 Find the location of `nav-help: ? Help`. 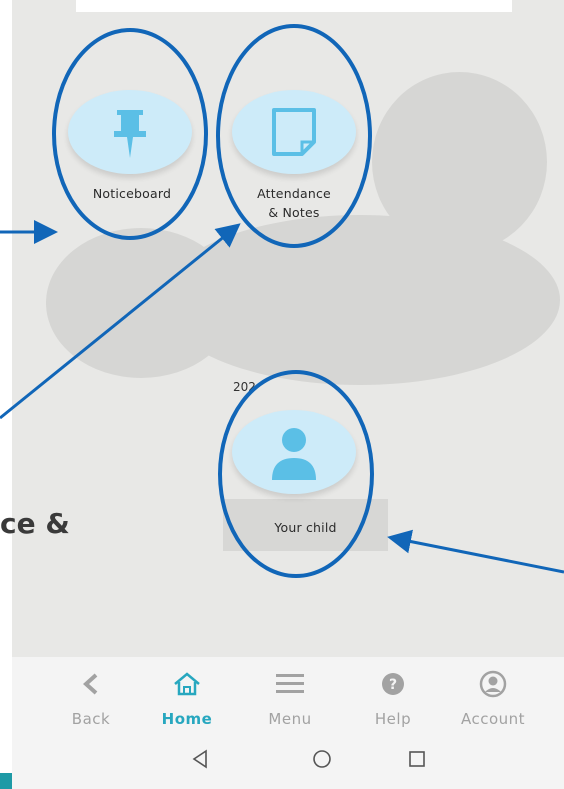

nav-help: ? Help is located at coordinates (393, 695).